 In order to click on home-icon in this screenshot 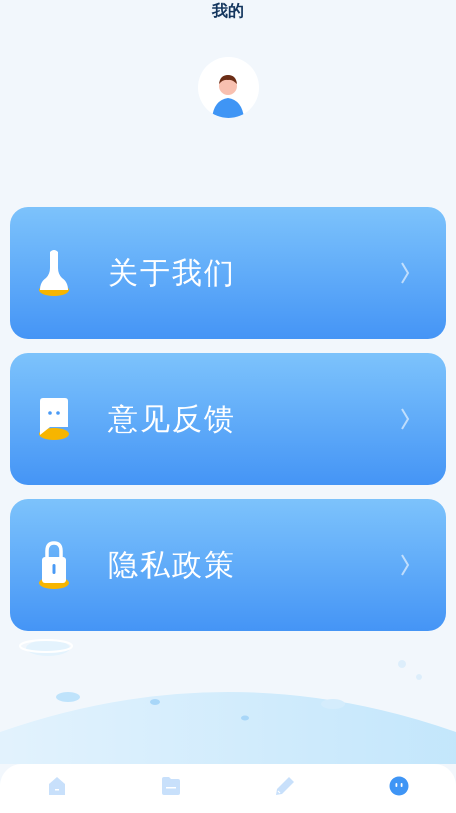, I will do `click(57, 786)`.